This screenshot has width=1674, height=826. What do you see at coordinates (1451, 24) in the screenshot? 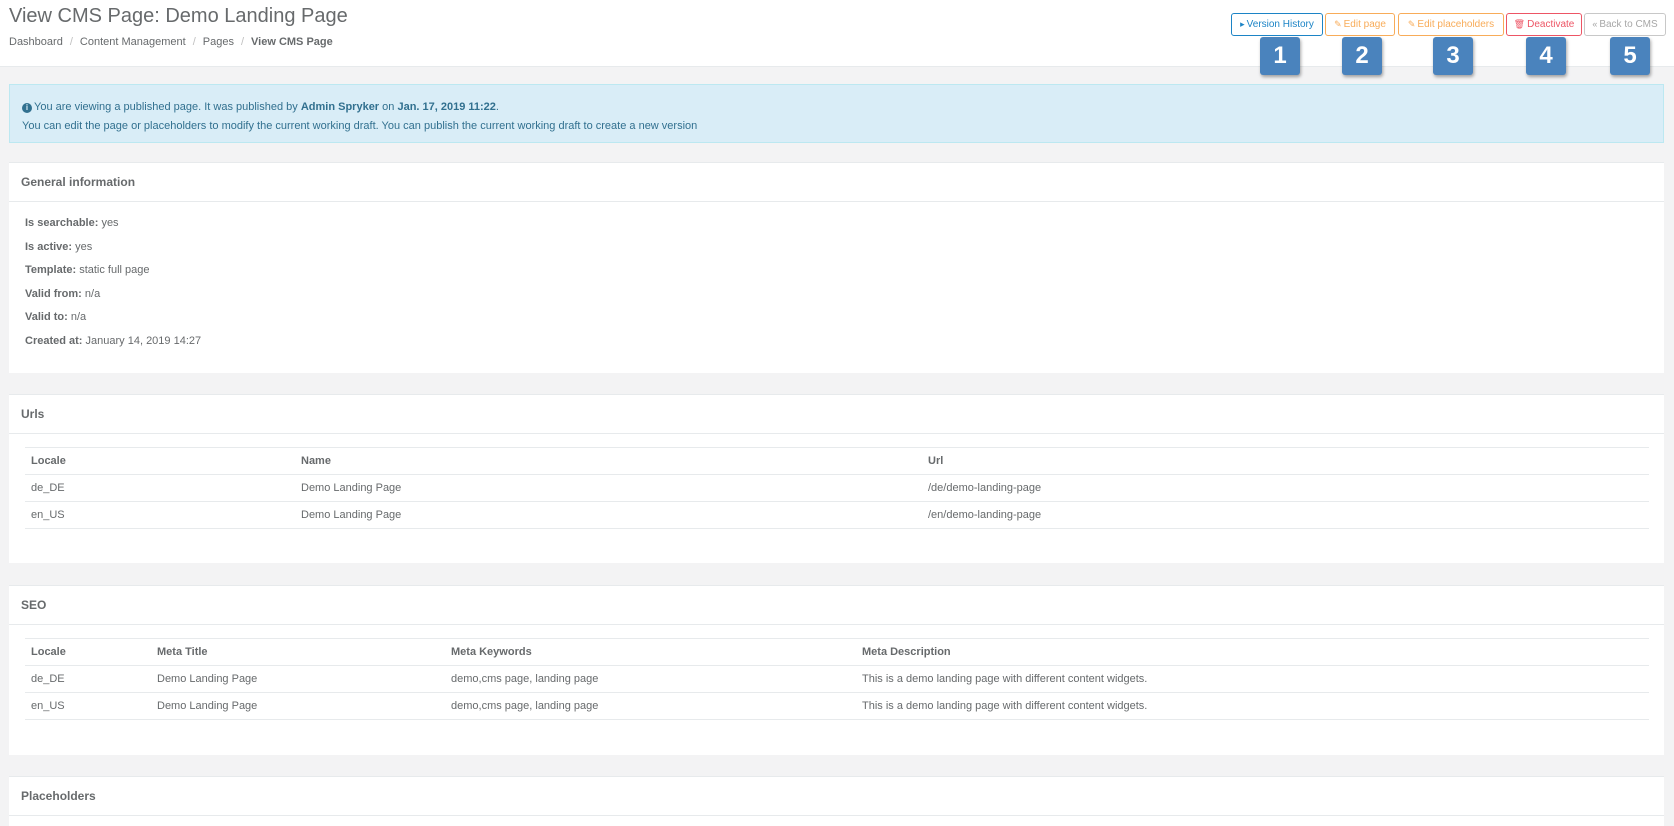
I see `edit-placeholders-button: ✎ Edit placeholders` at bounding box center [1451, 24].